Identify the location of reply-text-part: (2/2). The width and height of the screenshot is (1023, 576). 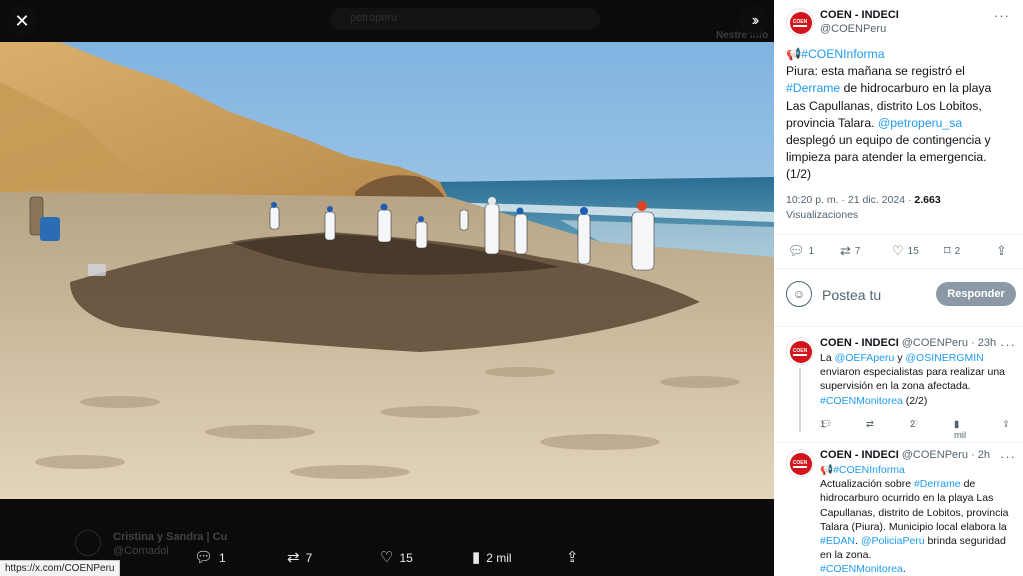
(915, 400).